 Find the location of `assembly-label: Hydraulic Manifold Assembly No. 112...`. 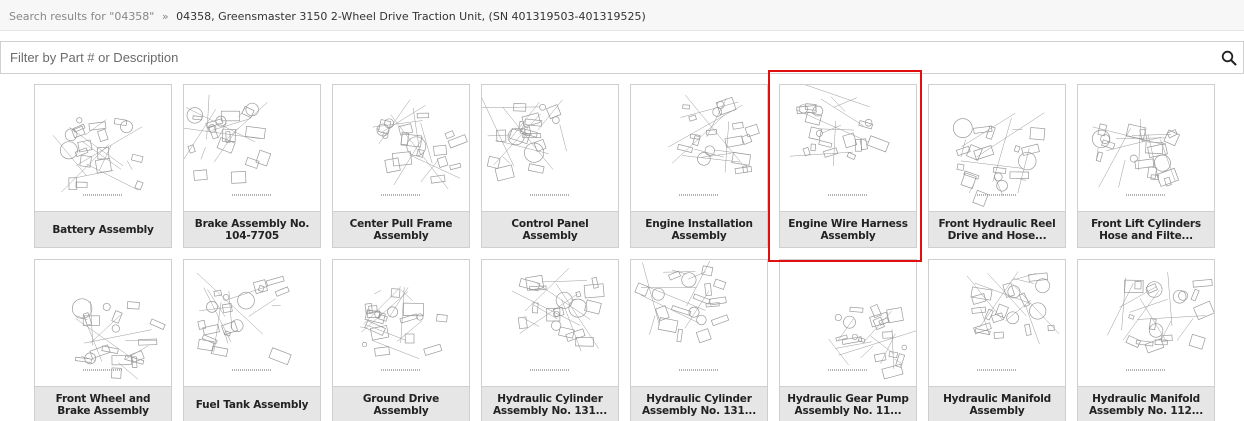

assembly-label: Hydraulic Manifold Assembly No. 112... is located at coordinates (1146, 403).